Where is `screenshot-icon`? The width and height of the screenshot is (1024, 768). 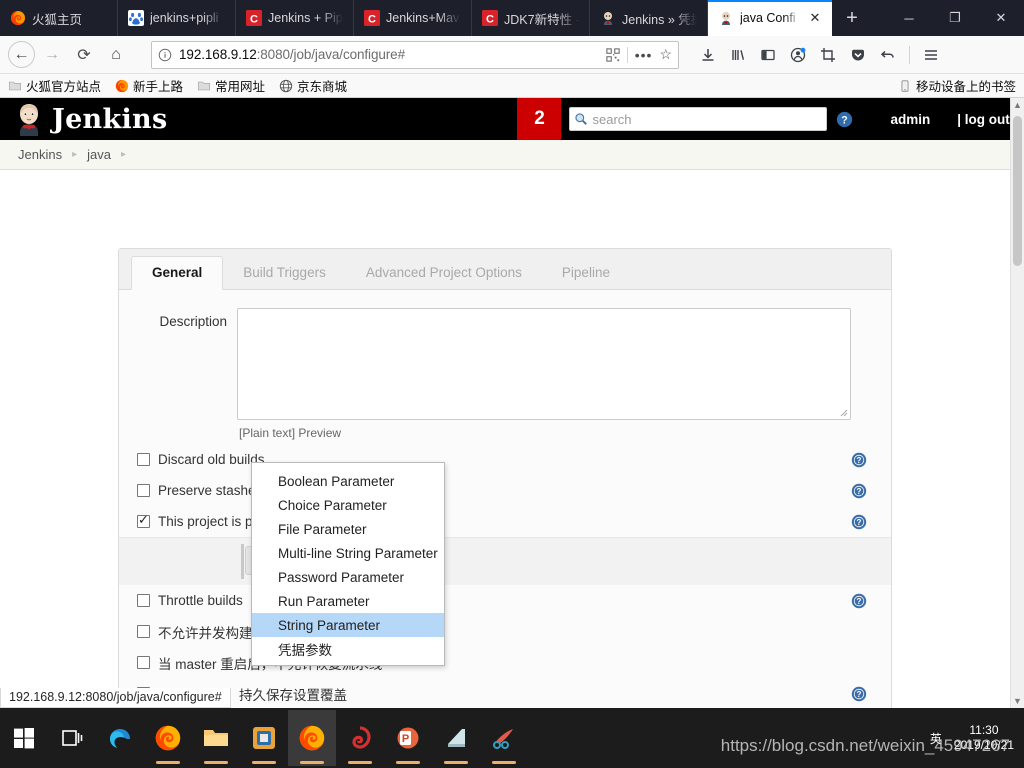 screenshot-icon is located at coordinates (828, 55).